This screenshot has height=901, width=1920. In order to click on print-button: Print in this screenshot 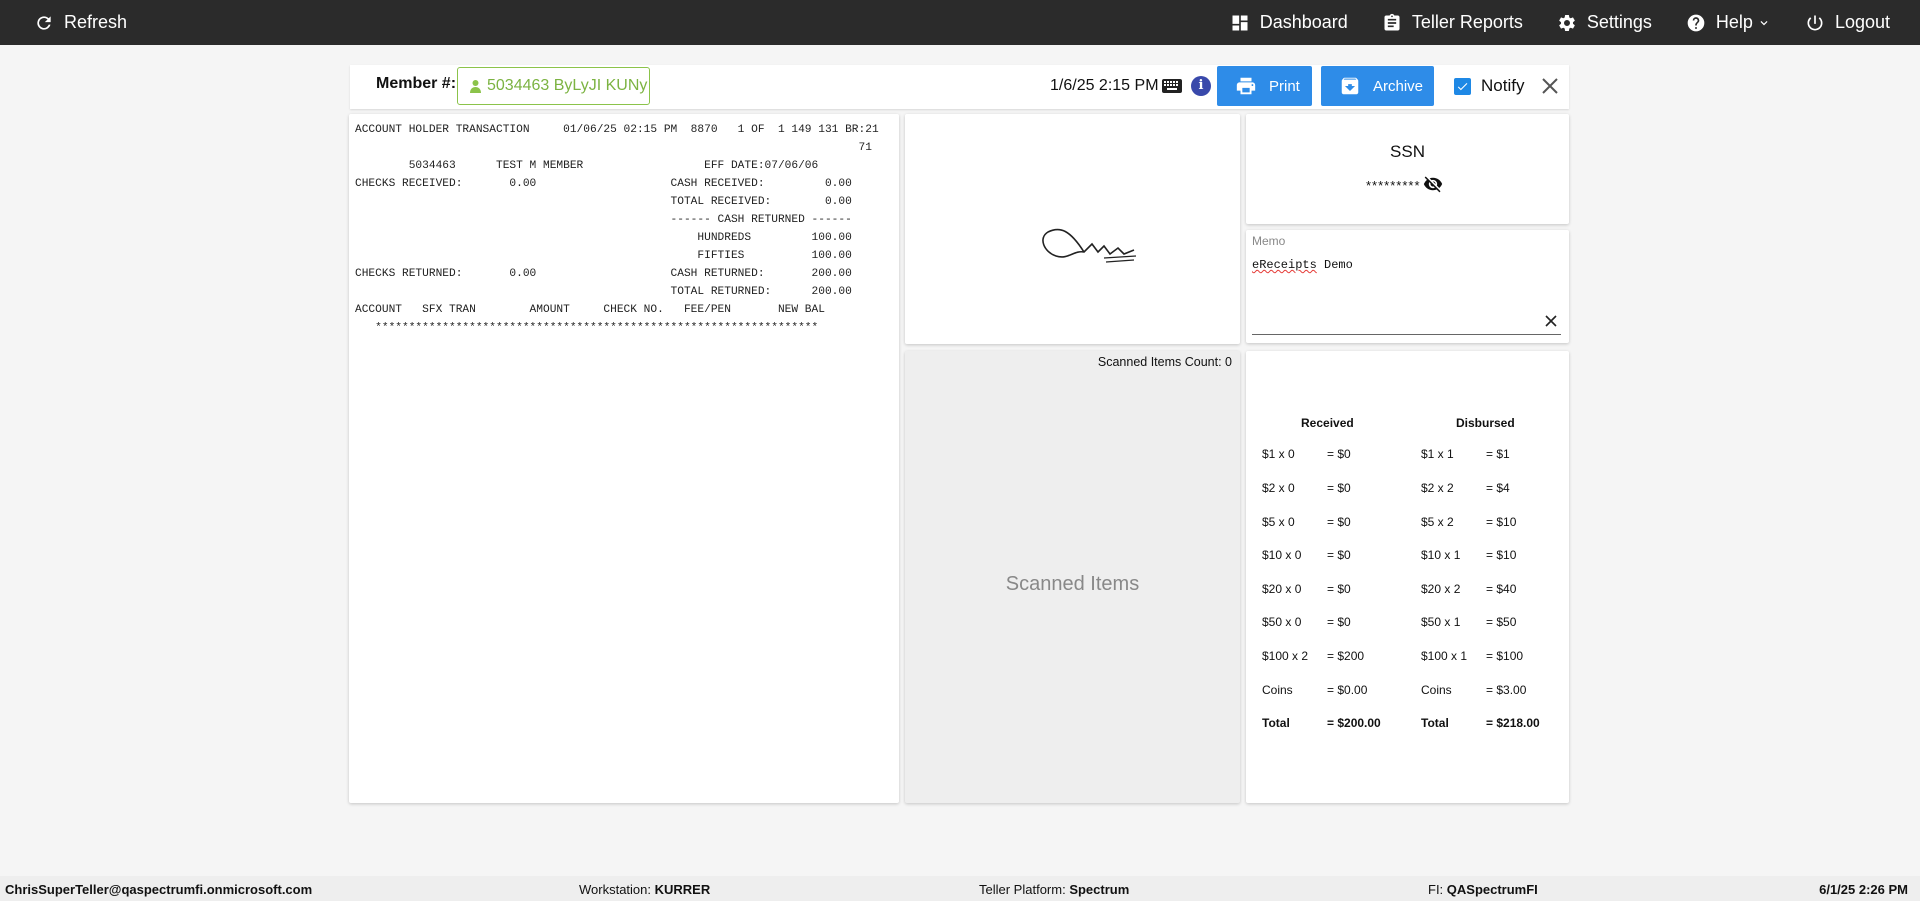, I will do `click(1264, 86)`.